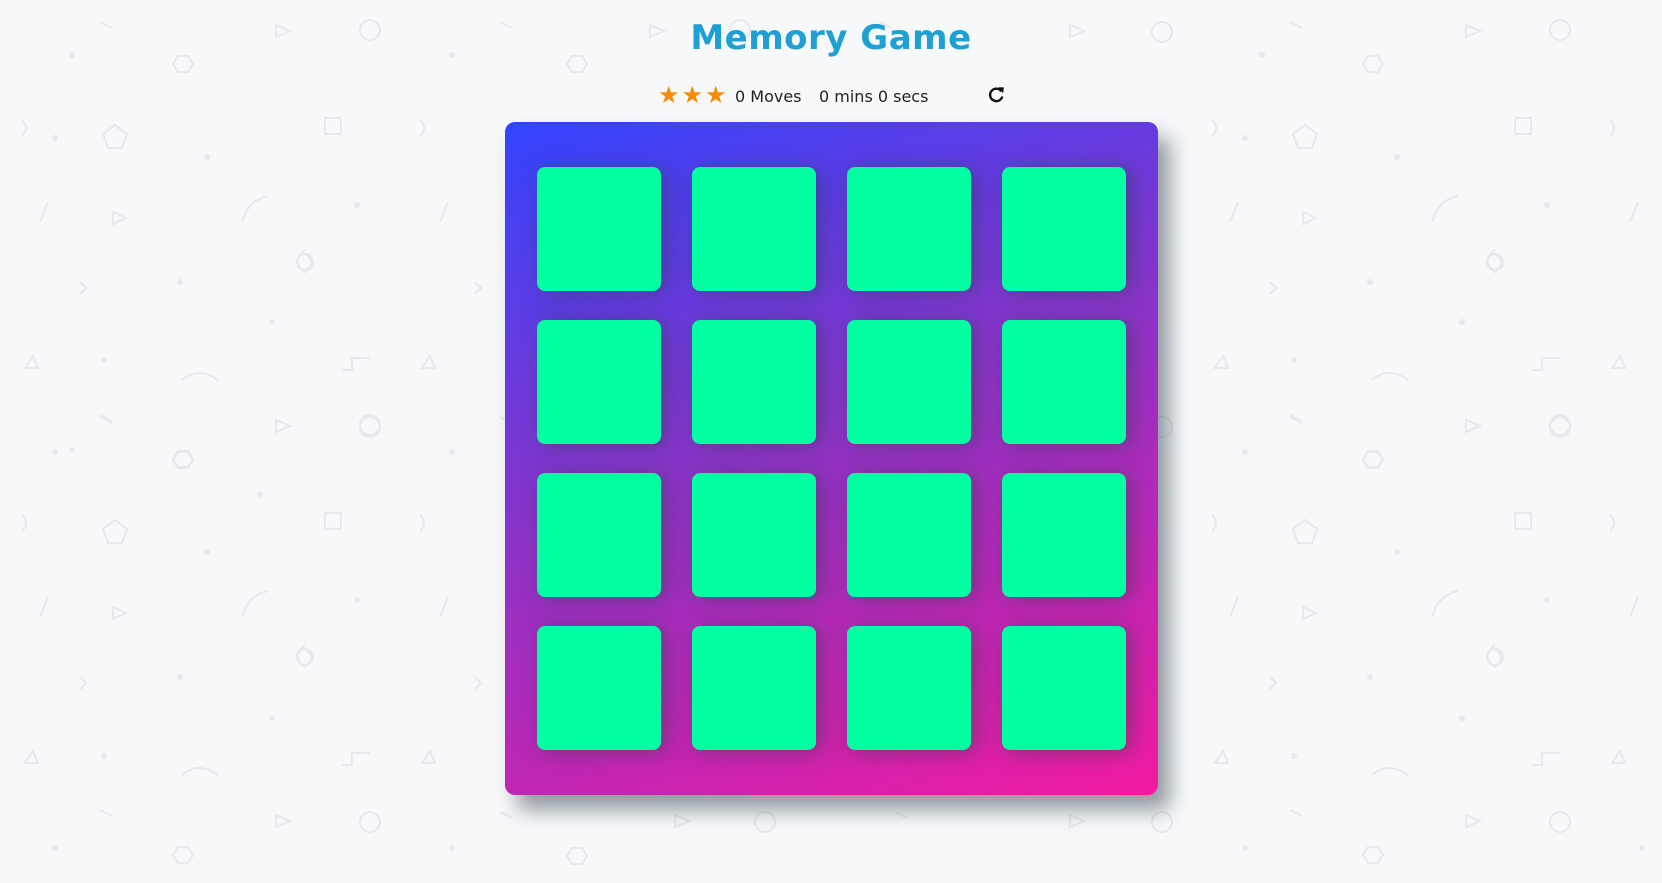  Describe the element at coordinates (874, 96) in the screenshot. I see `timer: 0 mins 0 secs` at that location.